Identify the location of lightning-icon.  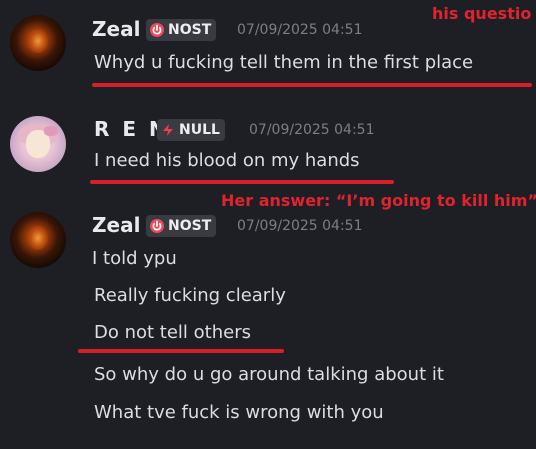
(168, 130).